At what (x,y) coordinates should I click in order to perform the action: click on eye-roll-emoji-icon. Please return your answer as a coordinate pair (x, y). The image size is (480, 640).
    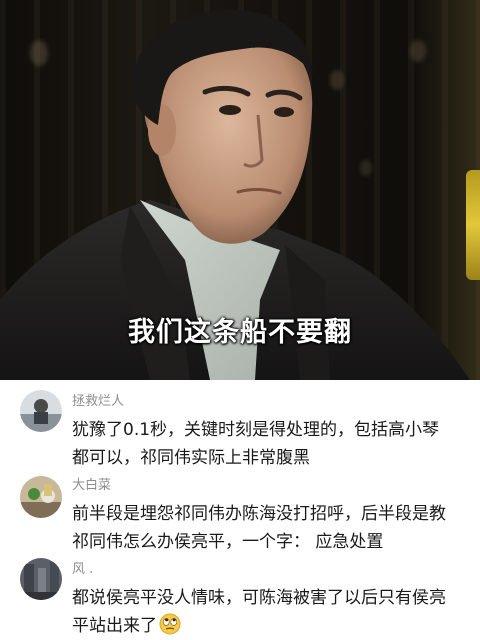
    Looking at the image, I should click on (170, 624).